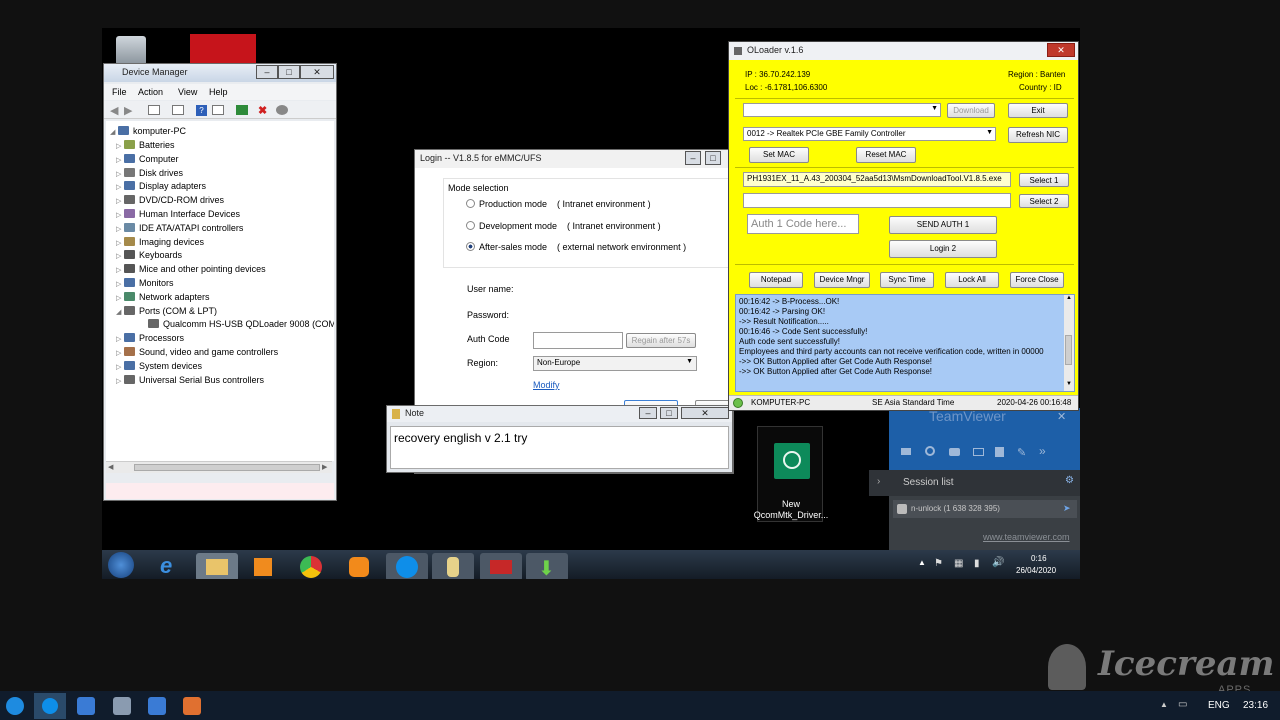 The image size is (1280, 720). I want to click on tree-item: ▷ Keyboards, so click(149, 256).